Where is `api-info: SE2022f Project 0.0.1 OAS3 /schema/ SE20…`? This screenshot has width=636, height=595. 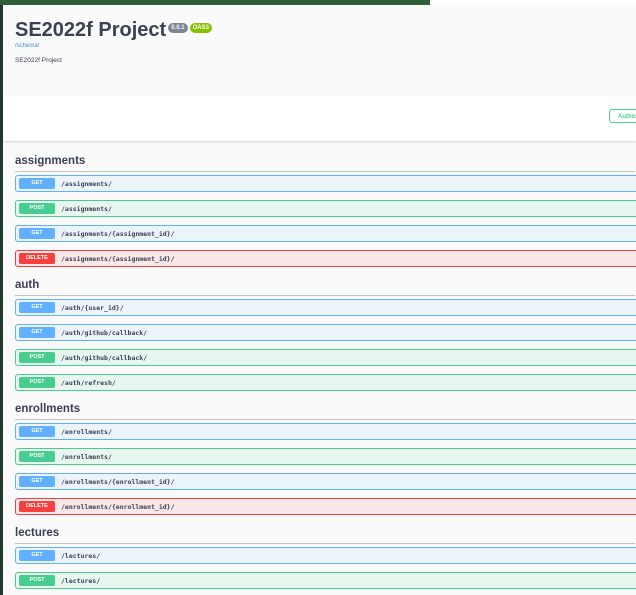 api-info: SE2022f Project 0.0.1 OAS3 /schema/ SE20… is located at coordinates (325, 40).